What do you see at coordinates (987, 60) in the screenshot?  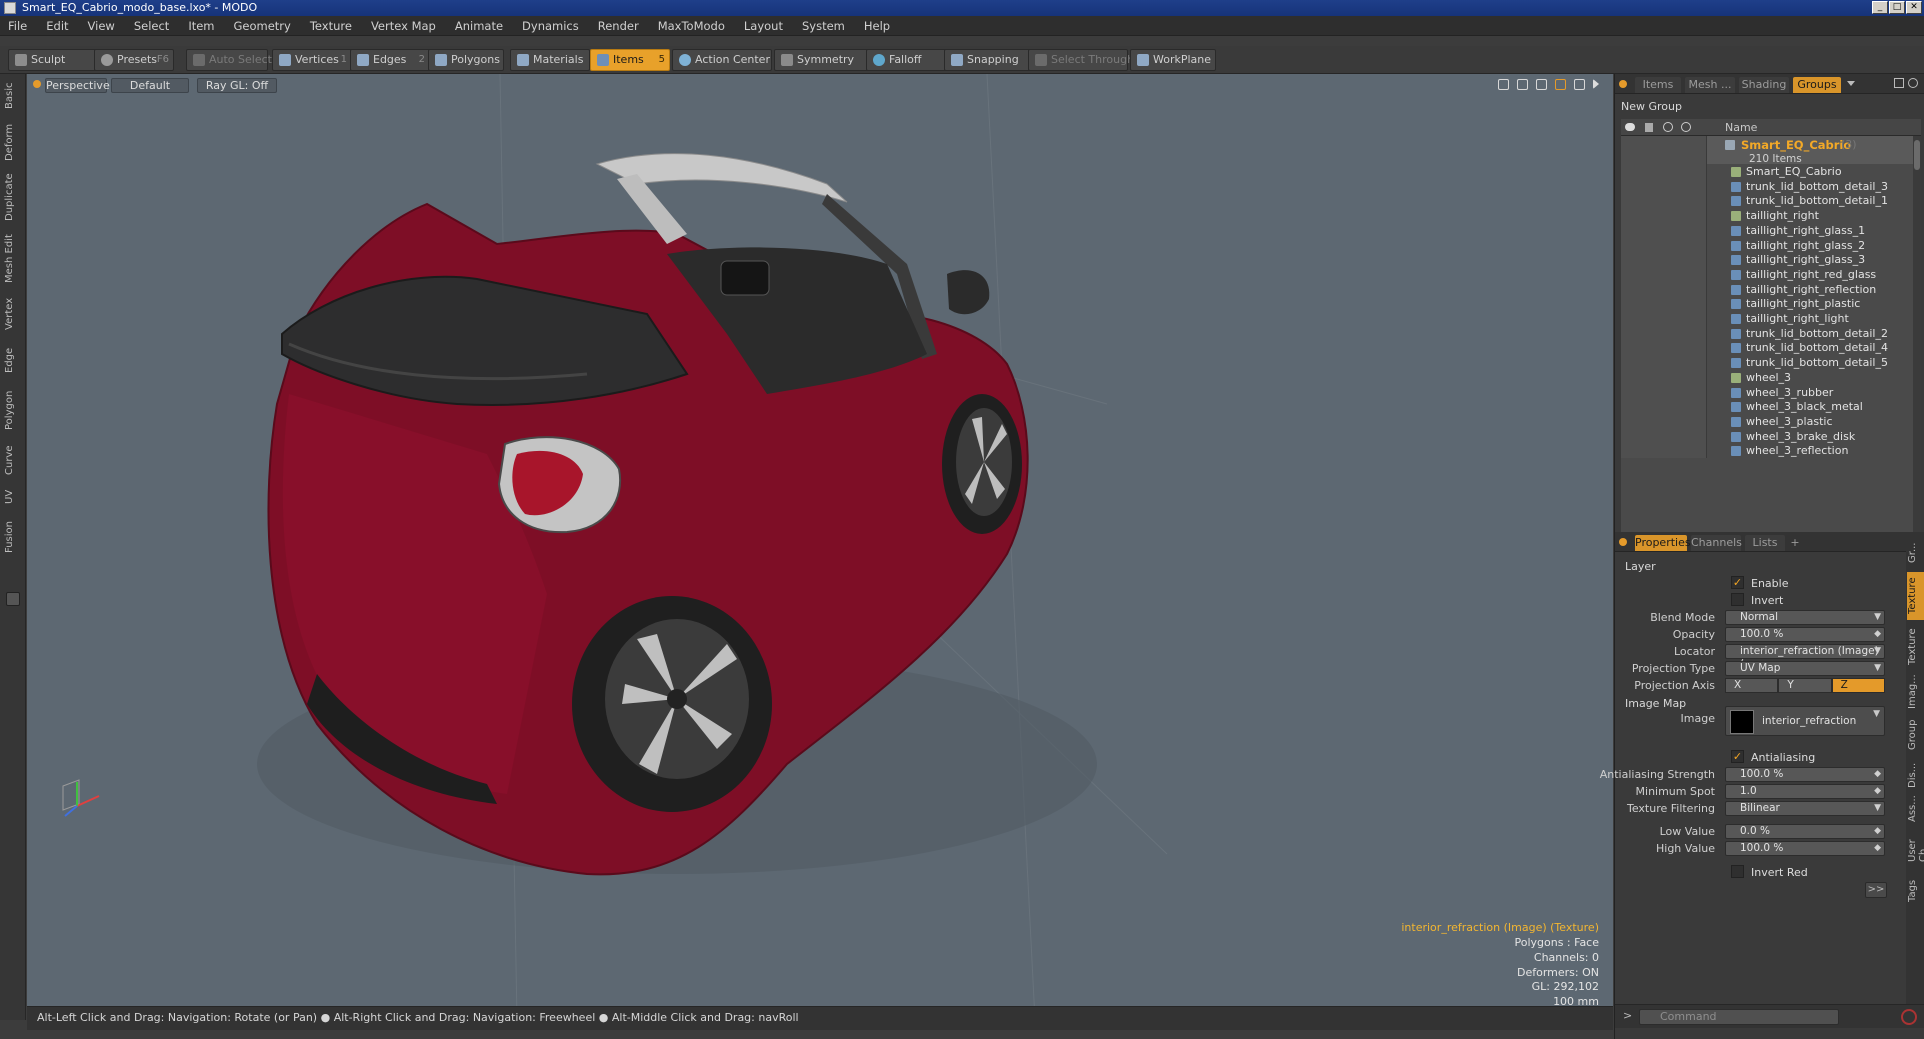 I see `snapping-button: Snapping` at bounding box center [987, 60].